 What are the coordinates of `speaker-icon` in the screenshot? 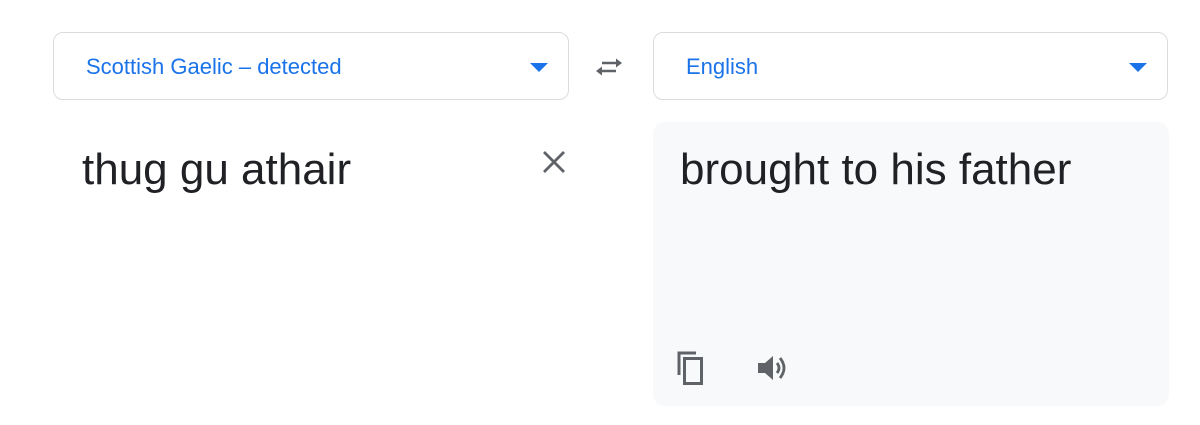 It's located at (772, 368).